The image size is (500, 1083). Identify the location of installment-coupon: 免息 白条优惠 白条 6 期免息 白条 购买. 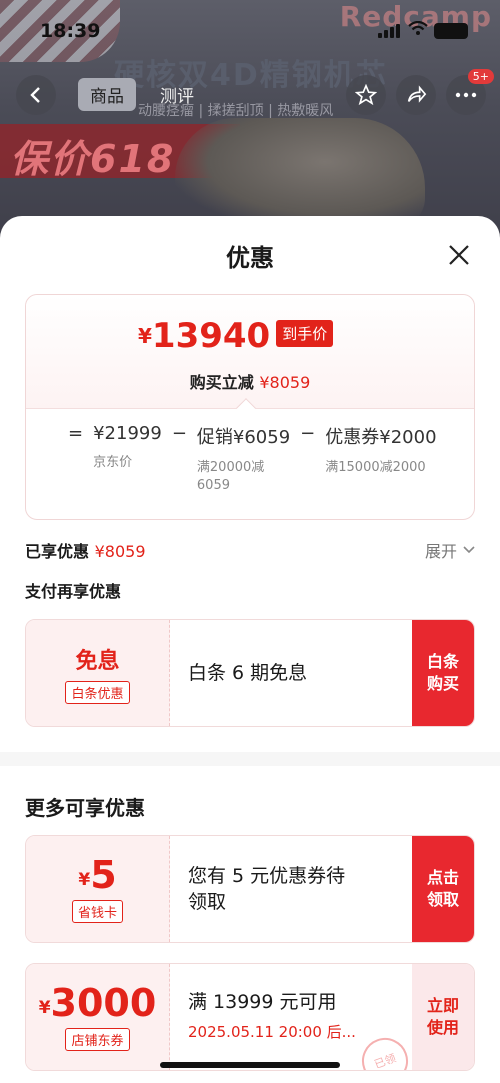
(250, 673).